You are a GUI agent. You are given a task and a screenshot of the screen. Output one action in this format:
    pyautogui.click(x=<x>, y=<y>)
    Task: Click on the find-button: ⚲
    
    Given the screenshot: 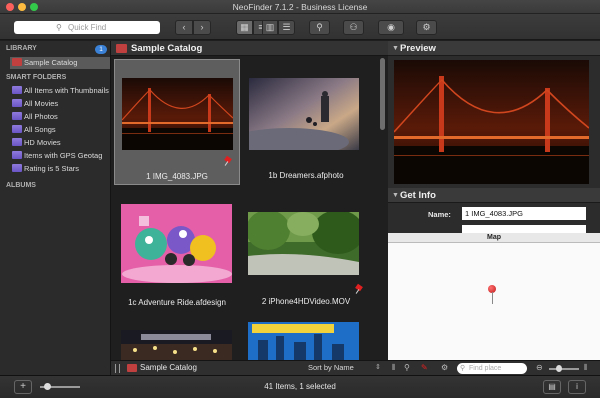 What is the action you would take?
    pyautogui.click(x=319, y=27)
    